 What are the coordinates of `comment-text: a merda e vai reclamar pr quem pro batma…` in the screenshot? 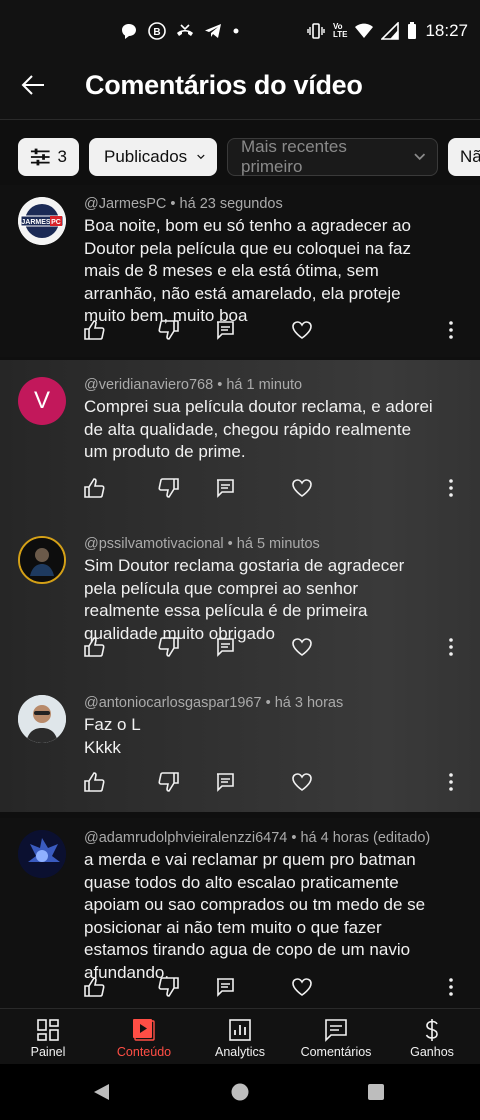 It's located at (255, 916).